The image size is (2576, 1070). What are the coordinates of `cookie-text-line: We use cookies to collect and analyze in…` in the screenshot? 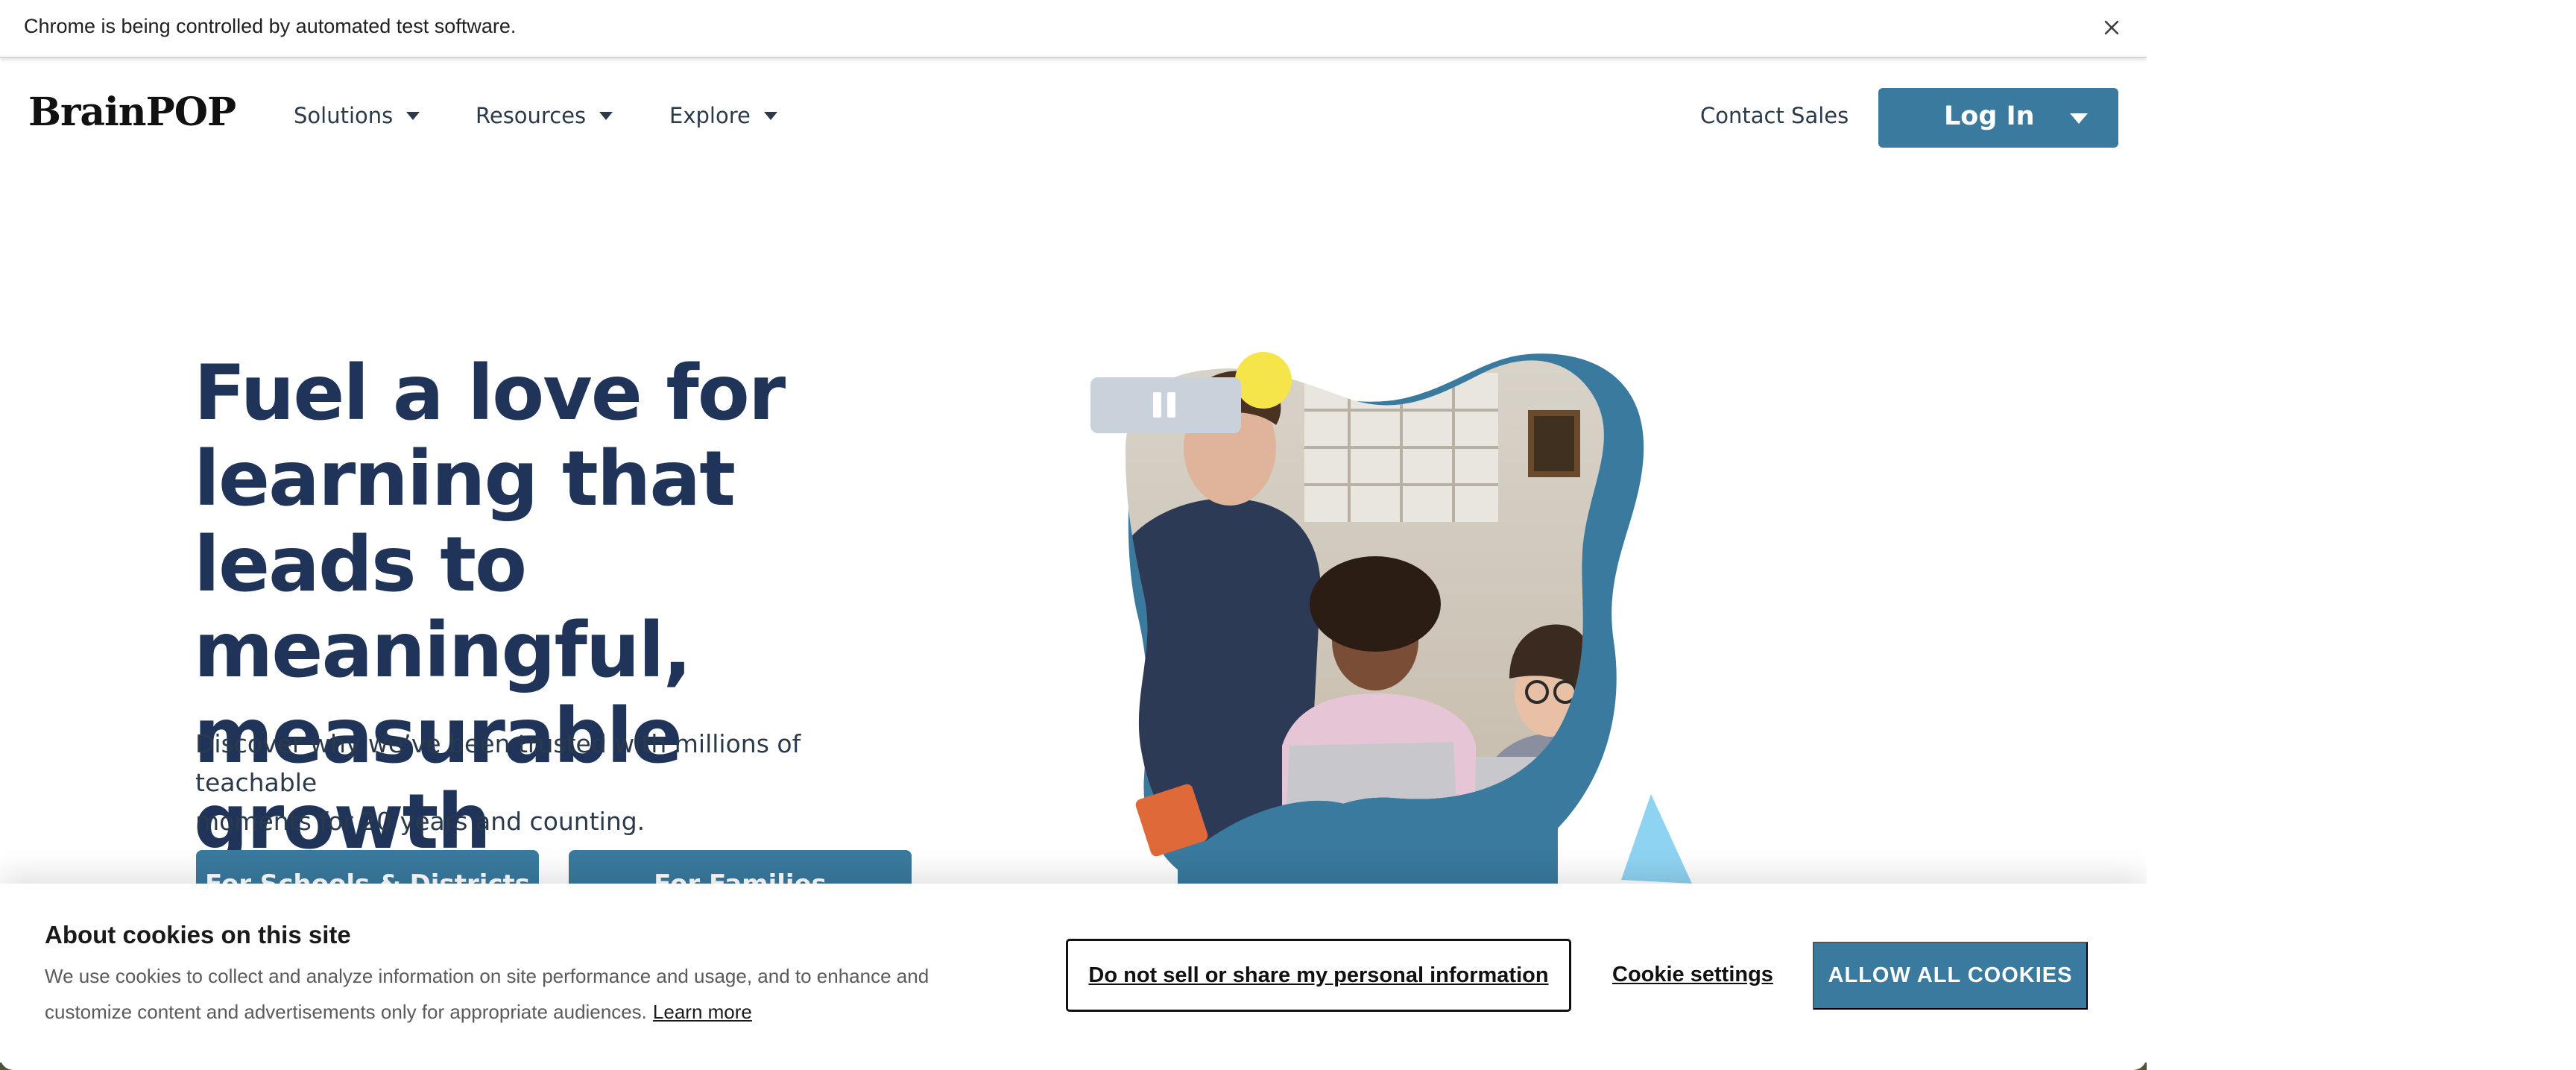 It's located at (487, 976).